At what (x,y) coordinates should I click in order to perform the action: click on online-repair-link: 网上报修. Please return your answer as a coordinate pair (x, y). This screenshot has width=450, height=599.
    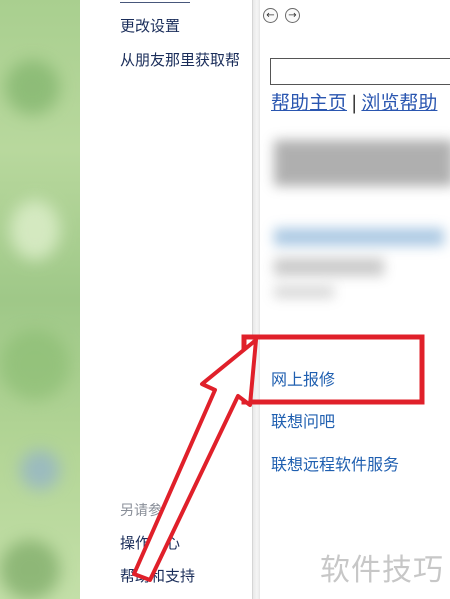
    Looking at the image, I should click on (303, 378).